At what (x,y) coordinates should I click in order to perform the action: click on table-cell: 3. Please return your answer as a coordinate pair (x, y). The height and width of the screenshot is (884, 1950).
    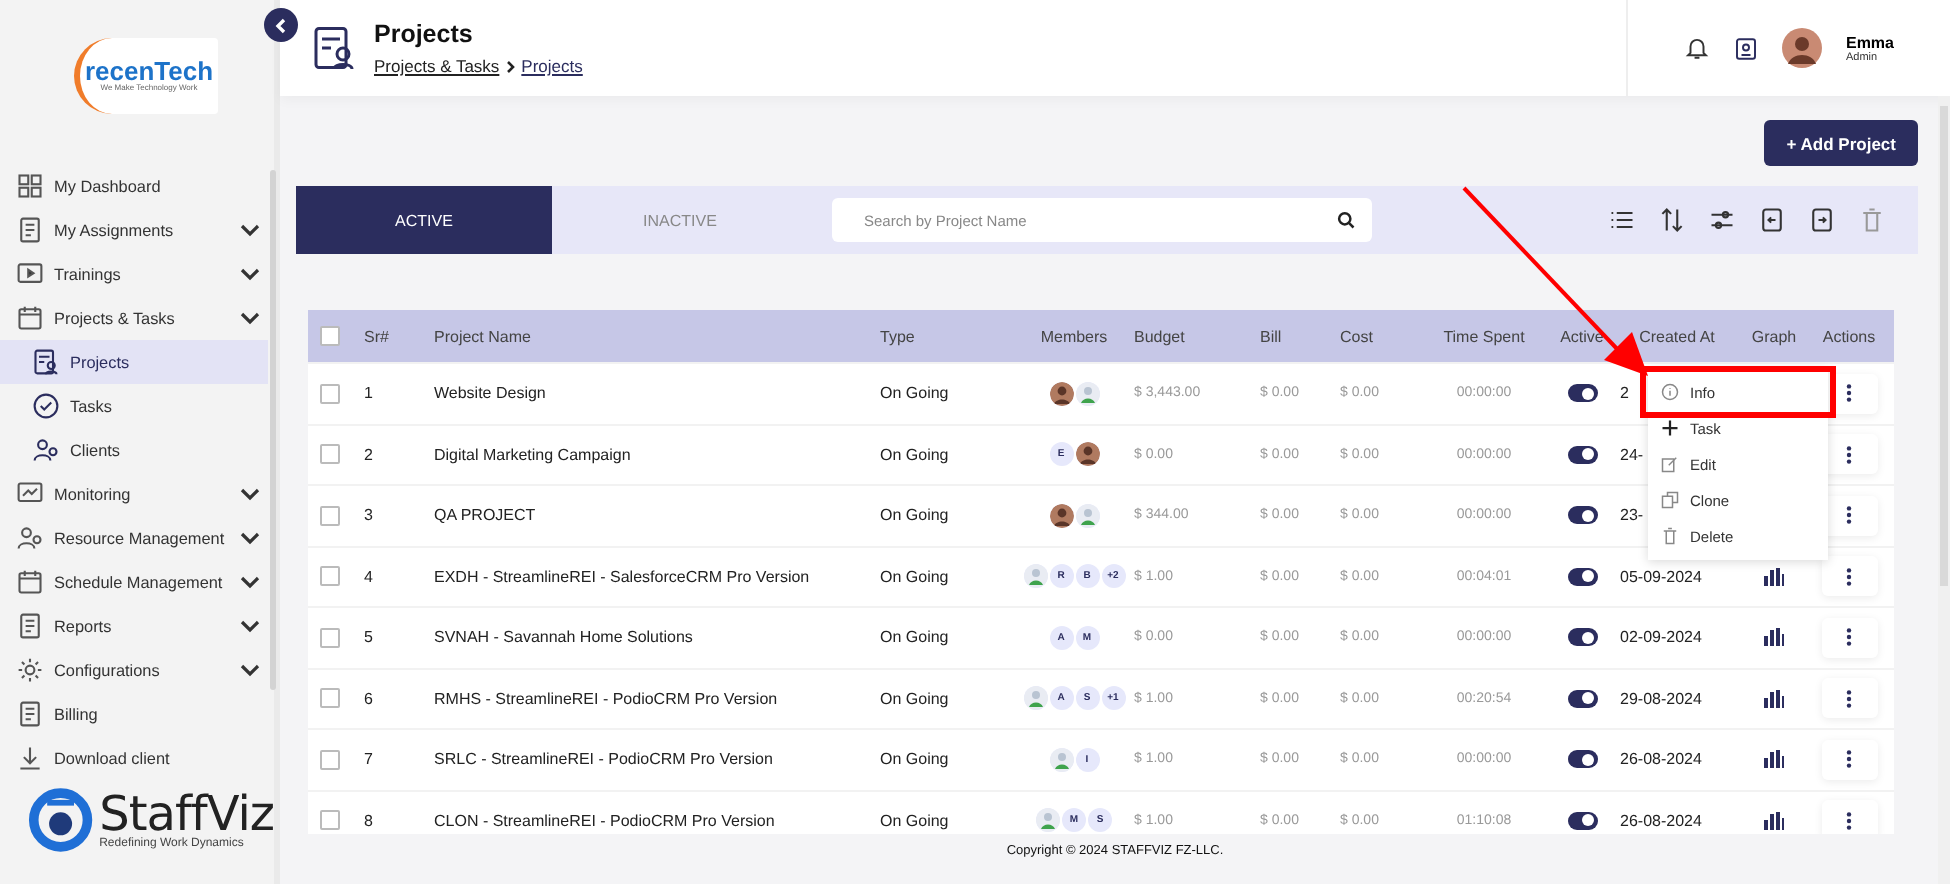
    Looking at the image, I should click on (368, 515).